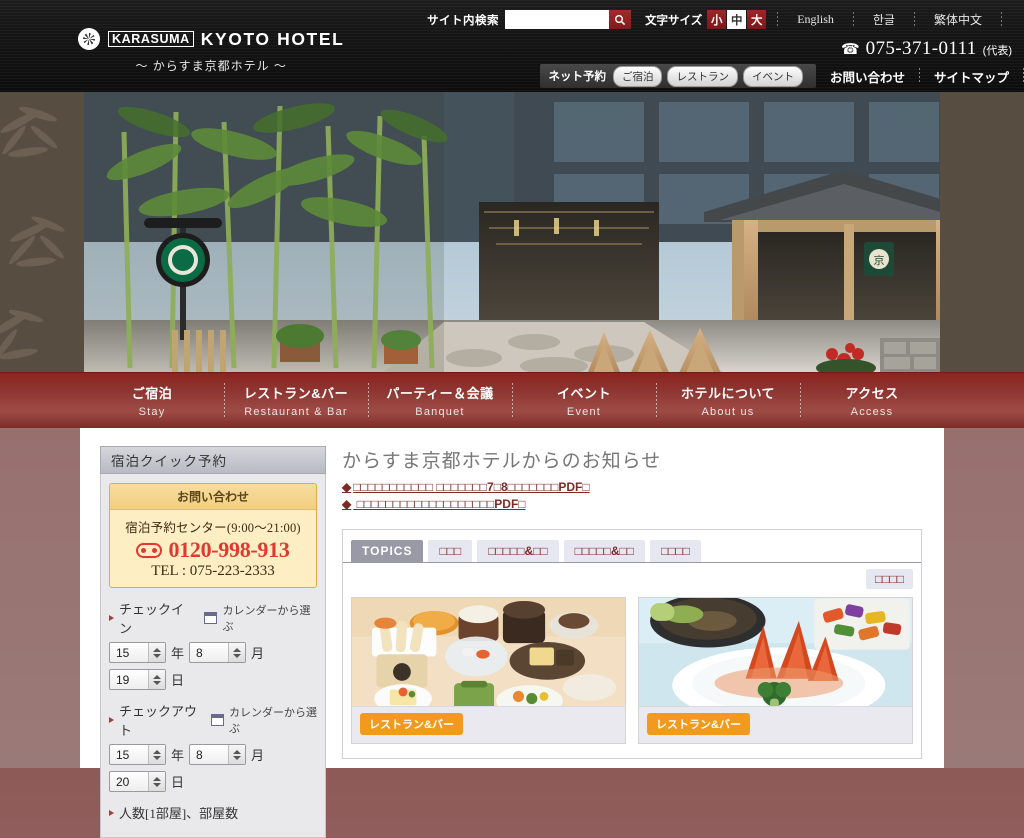  What do you see at coordinates (211, 66) in the screenshot?
I see `logo-subtitle: ～ からすま京都ホテル ～` at bounding box center [211, 66].